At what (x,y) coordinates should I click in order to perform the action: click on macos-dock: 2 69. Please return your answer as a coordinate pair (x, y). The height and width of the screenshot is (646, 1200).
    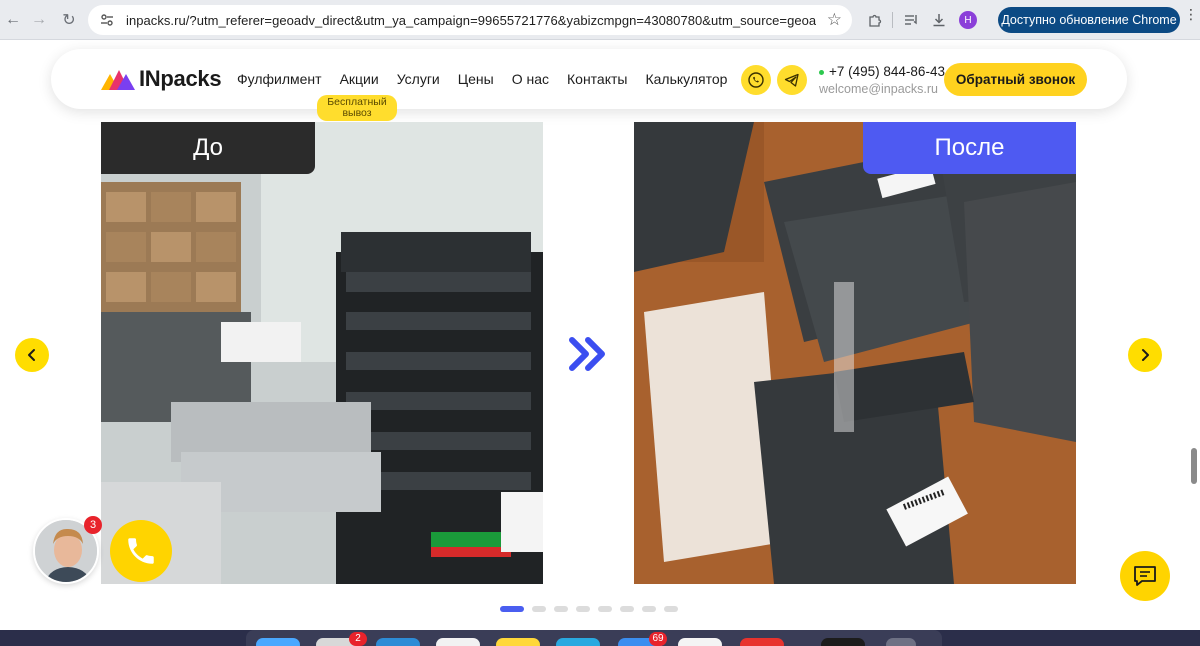
    Looking at the image, I should click on (594, 638).